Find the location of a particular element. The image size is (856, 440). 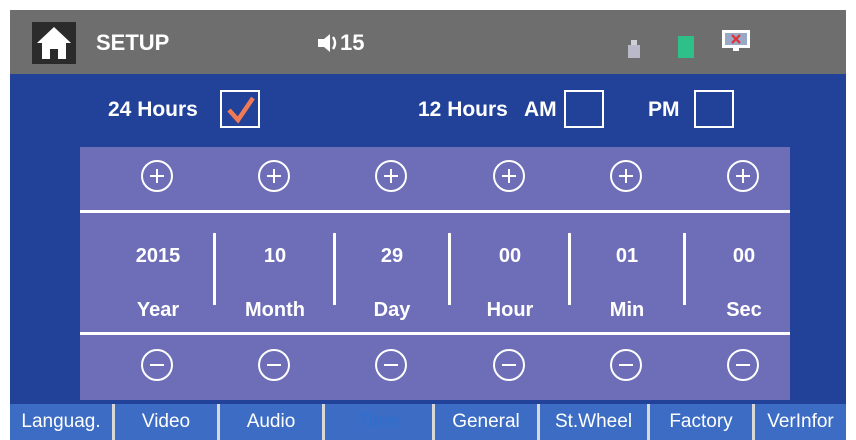

min-value: 01 is located at coordinates (627, 256).